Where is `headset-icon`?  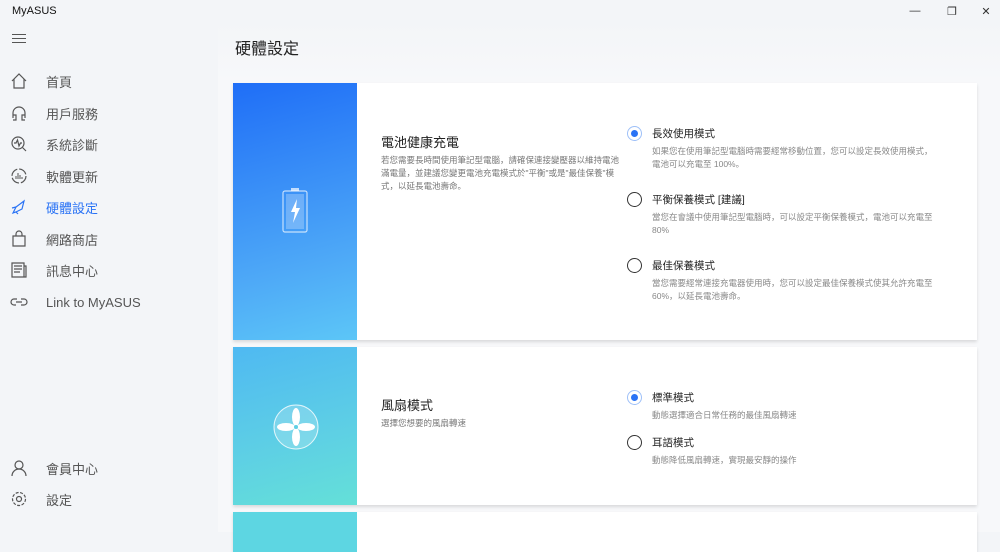
headset-icon is located at coordinates (19, 113).